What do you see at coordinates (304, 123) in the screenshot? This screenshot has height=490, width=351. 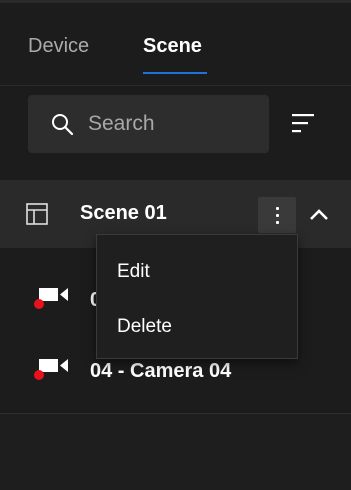 I see `sort-icon` at bounding box center [304, 123].